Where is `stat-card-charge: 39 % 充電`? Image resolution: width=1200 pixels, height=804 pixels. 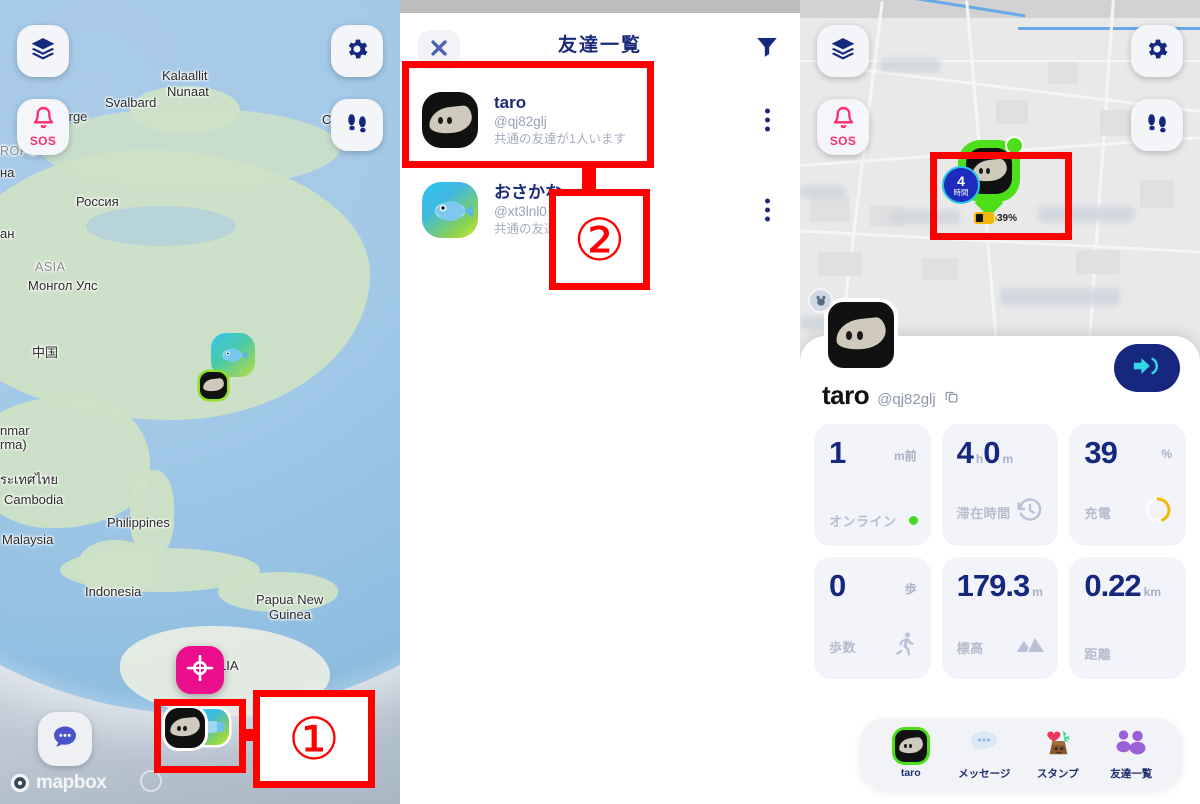
stat-card-charge: 39 % 充電 is located at coordinates (1127, 485).